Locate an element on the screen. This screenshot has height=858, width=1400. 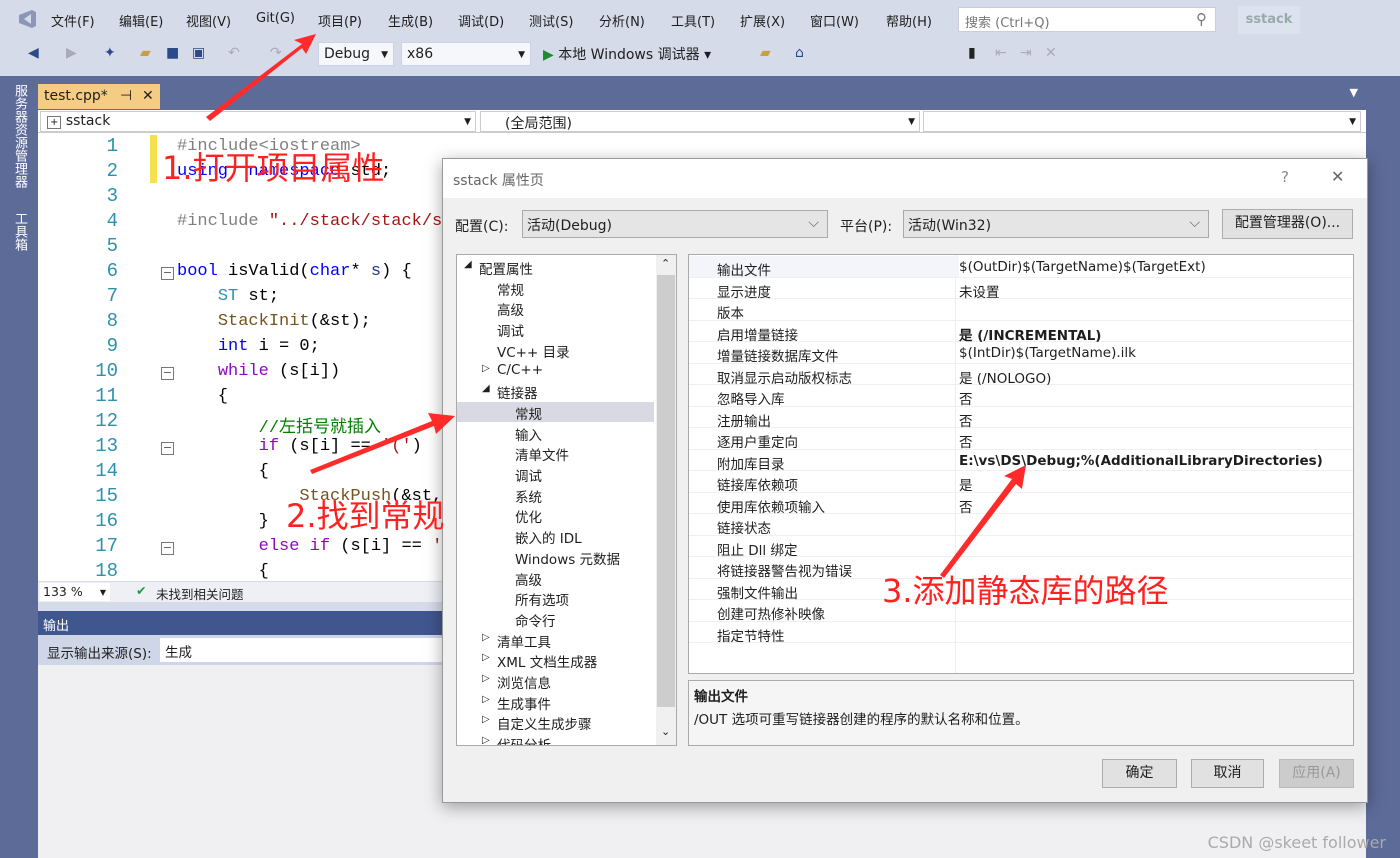
dialog-close-button: ✕ is located at coordinates (1337, 176).